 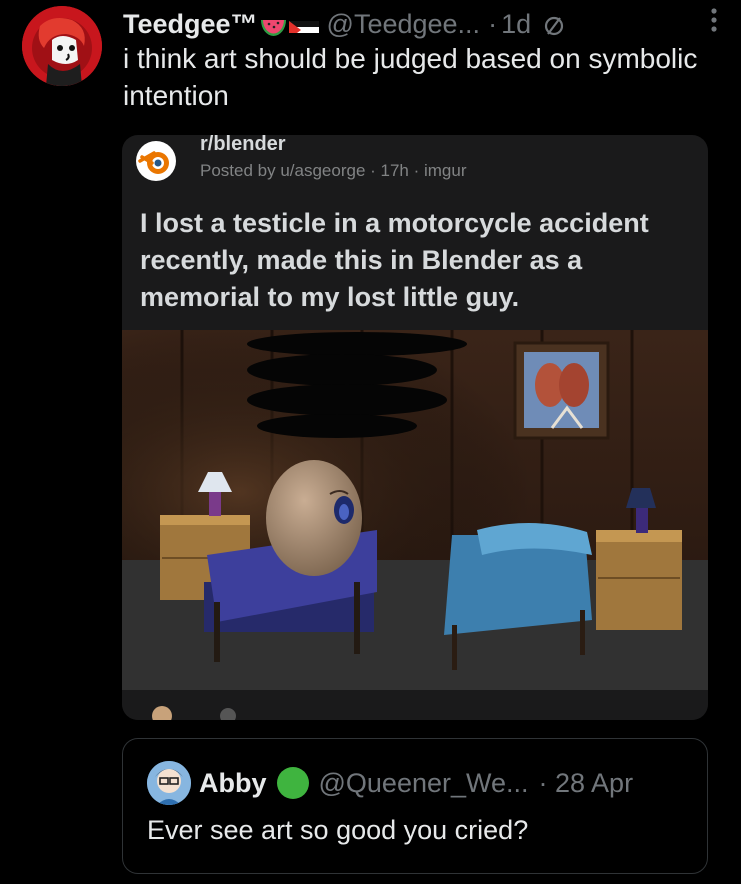 I want to click on quote-display-name: Abby, so click(x=233, y=782).